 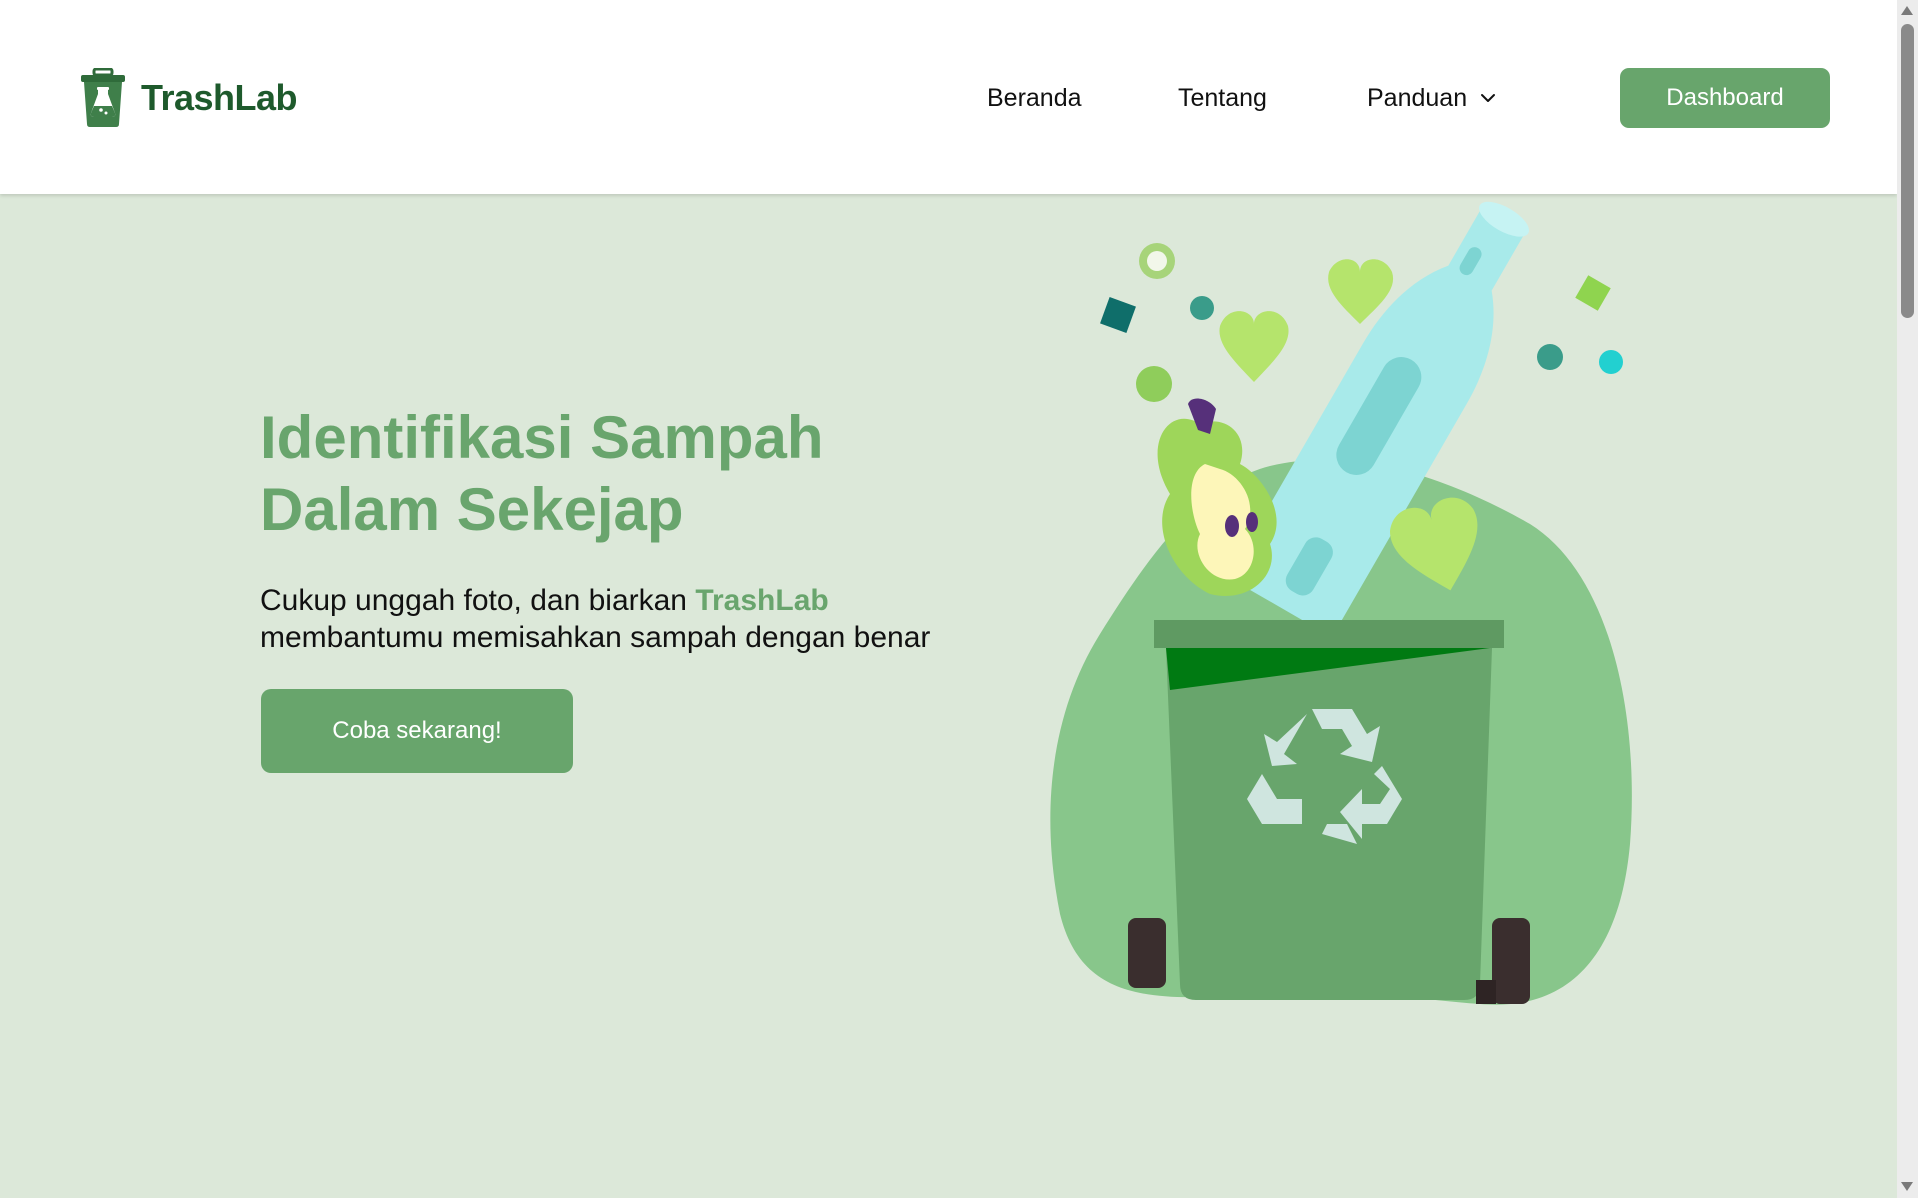 I want to click on main-nav: Beranda Tentang Panduan, so click(x=948, y=98).